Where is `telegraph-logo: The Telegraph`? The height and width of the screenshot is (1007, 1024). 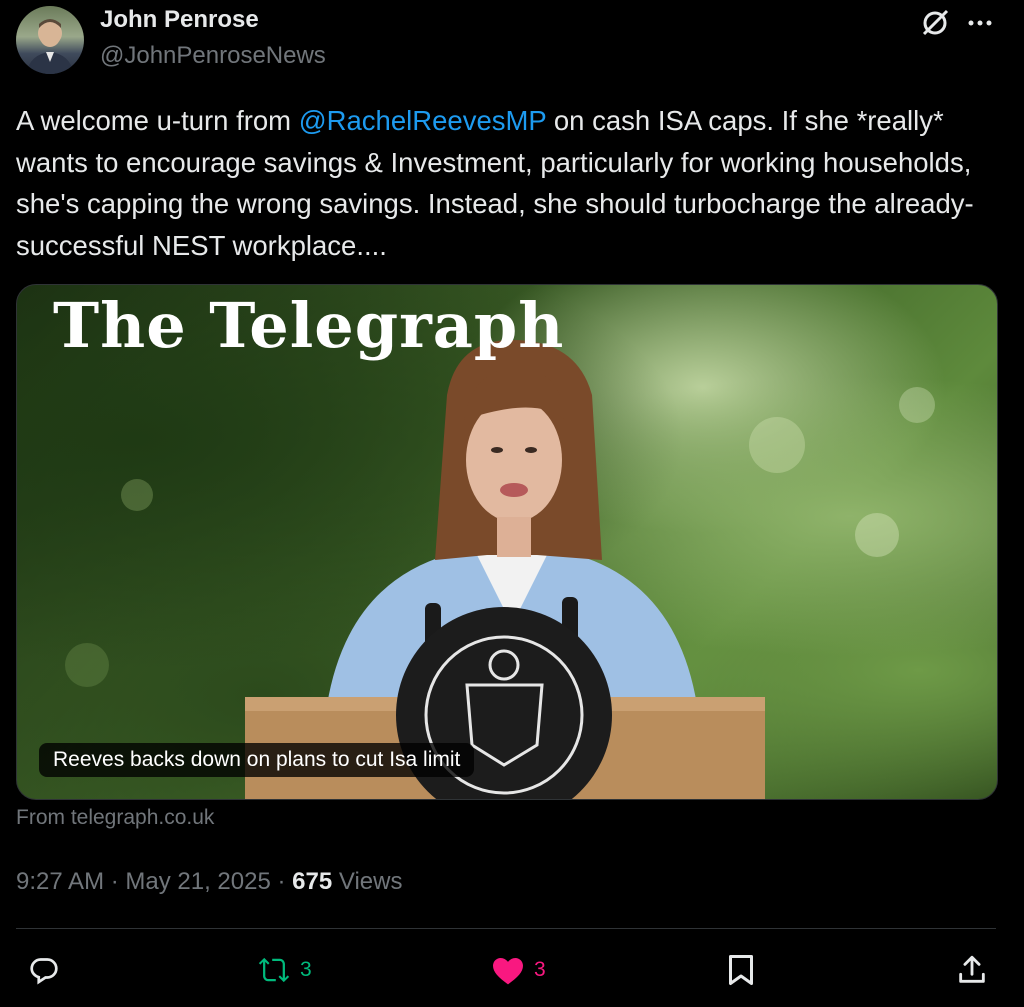 telegraph-logo: The Telegraph is located at coordinates (309, 325).